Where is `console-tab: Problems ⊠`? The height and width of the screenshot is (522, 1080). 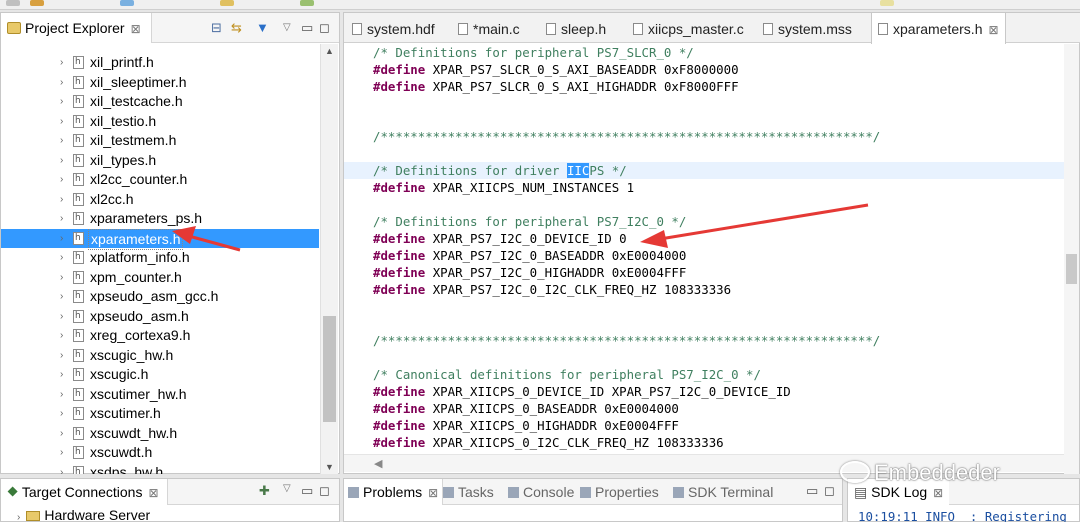
console-tab: Problems ⊠ is located at coordinates (394, 492).